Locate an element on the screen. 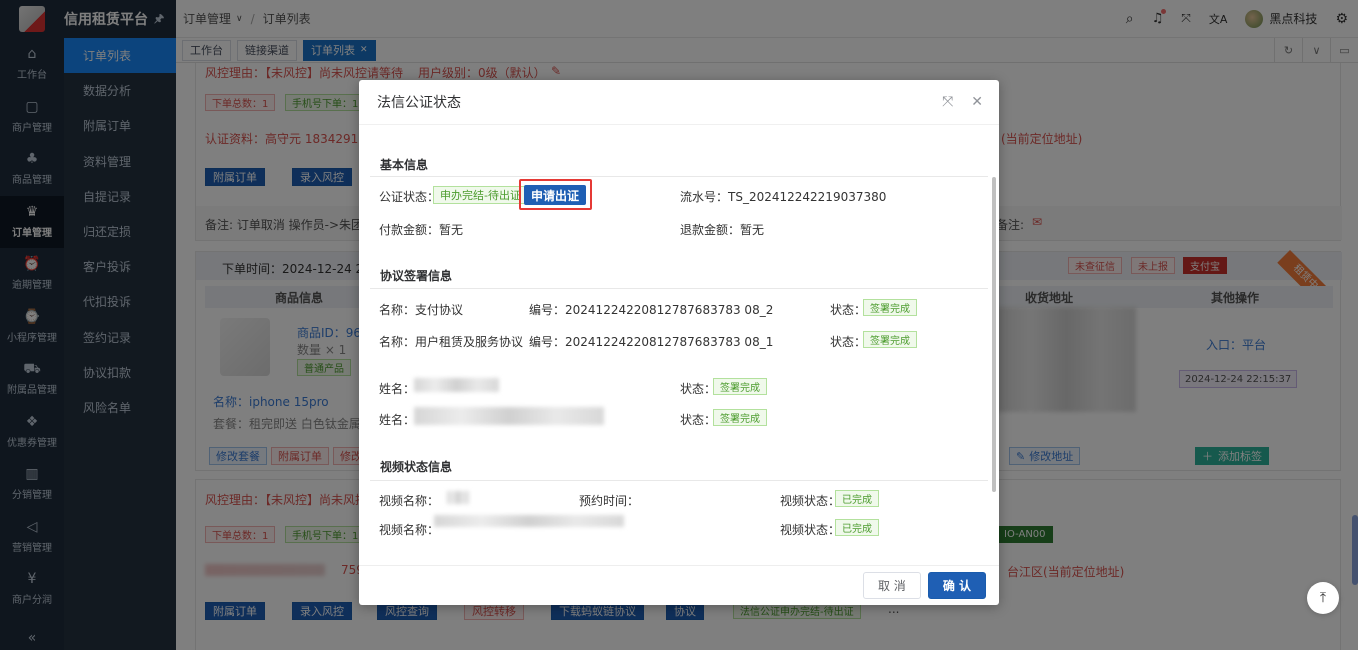  back-to-top-icon: ⤒ is located at coordinates (1323, 598).